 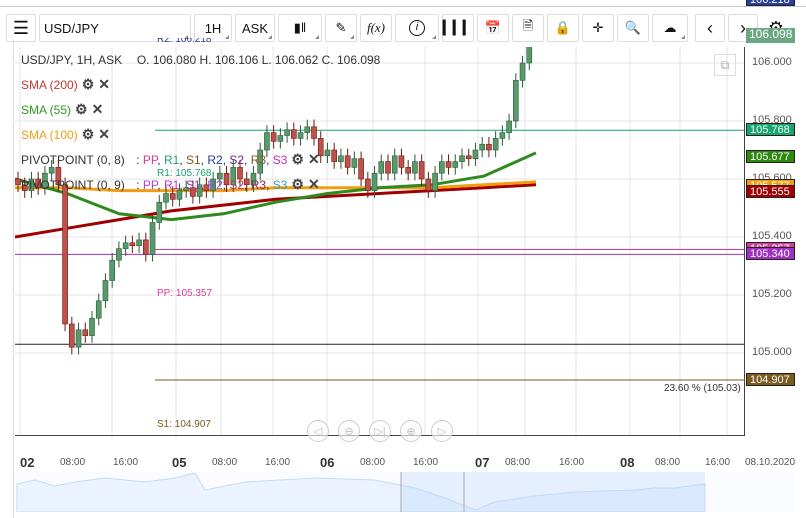 I want to click on pivot-part: R2, so click(x=215, y=184).